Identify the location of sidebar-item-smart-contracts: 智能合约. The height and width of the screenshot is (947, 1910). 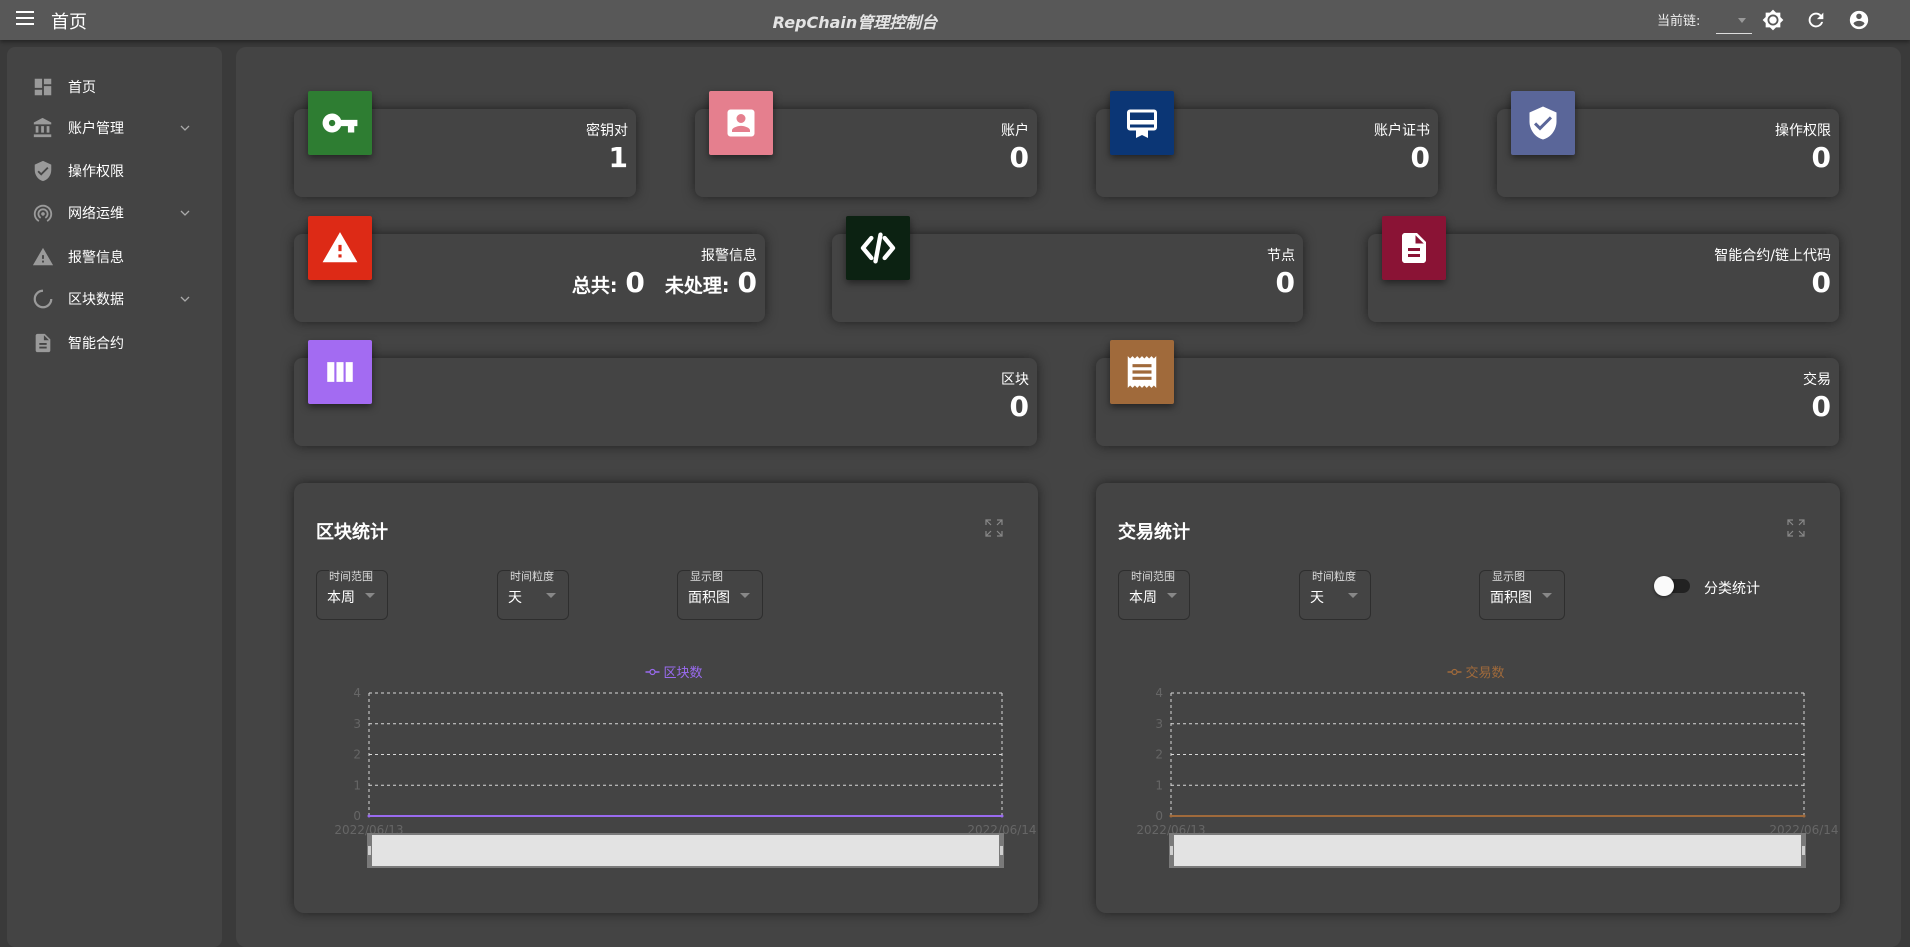
(114, 343).